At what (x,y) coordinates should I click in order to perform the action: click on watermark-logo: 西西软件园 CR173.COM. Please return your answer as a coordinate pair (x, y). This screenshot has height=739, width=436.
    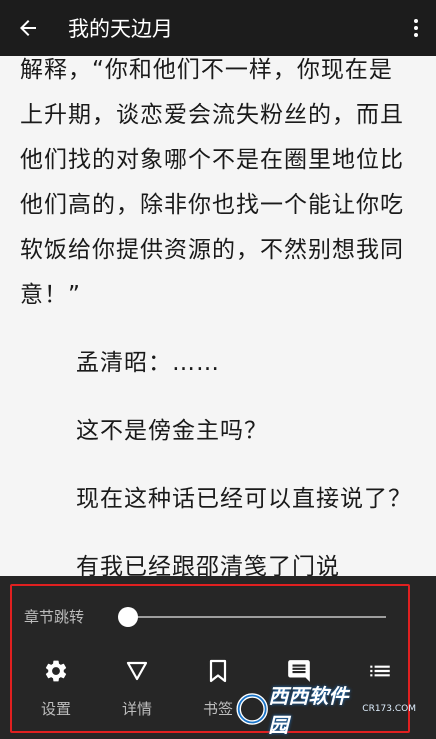
    Looking at the image, I should click on (326, 710).